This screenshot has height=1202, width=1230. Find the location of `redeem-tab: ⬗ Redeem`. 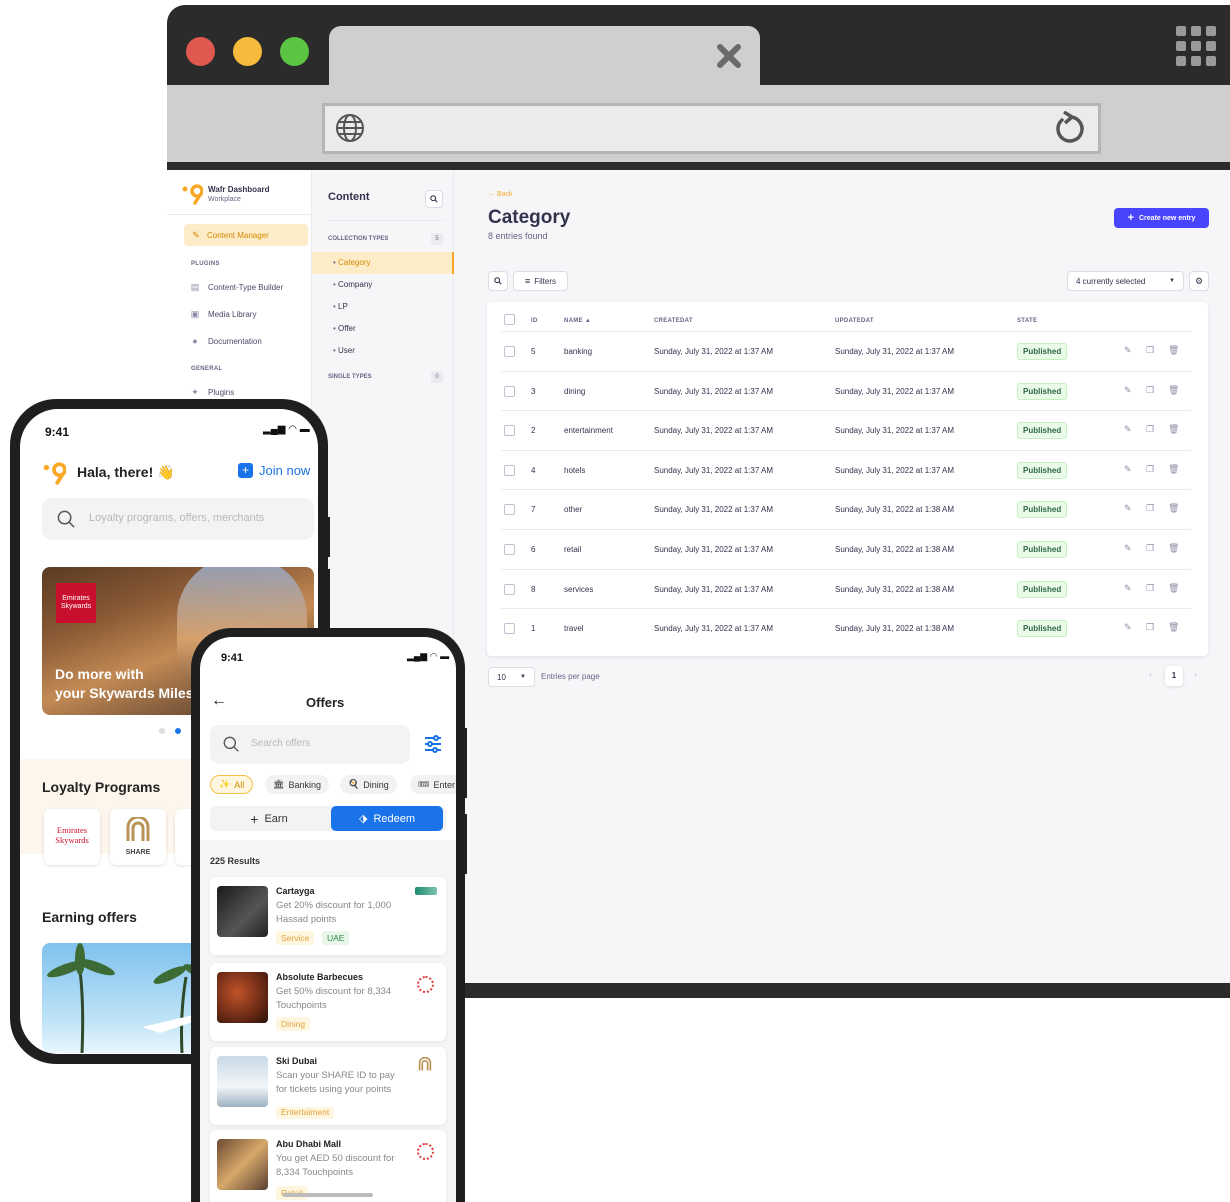

redeem-tab: ⬗ Redeem is located at coordinates (387, 818).